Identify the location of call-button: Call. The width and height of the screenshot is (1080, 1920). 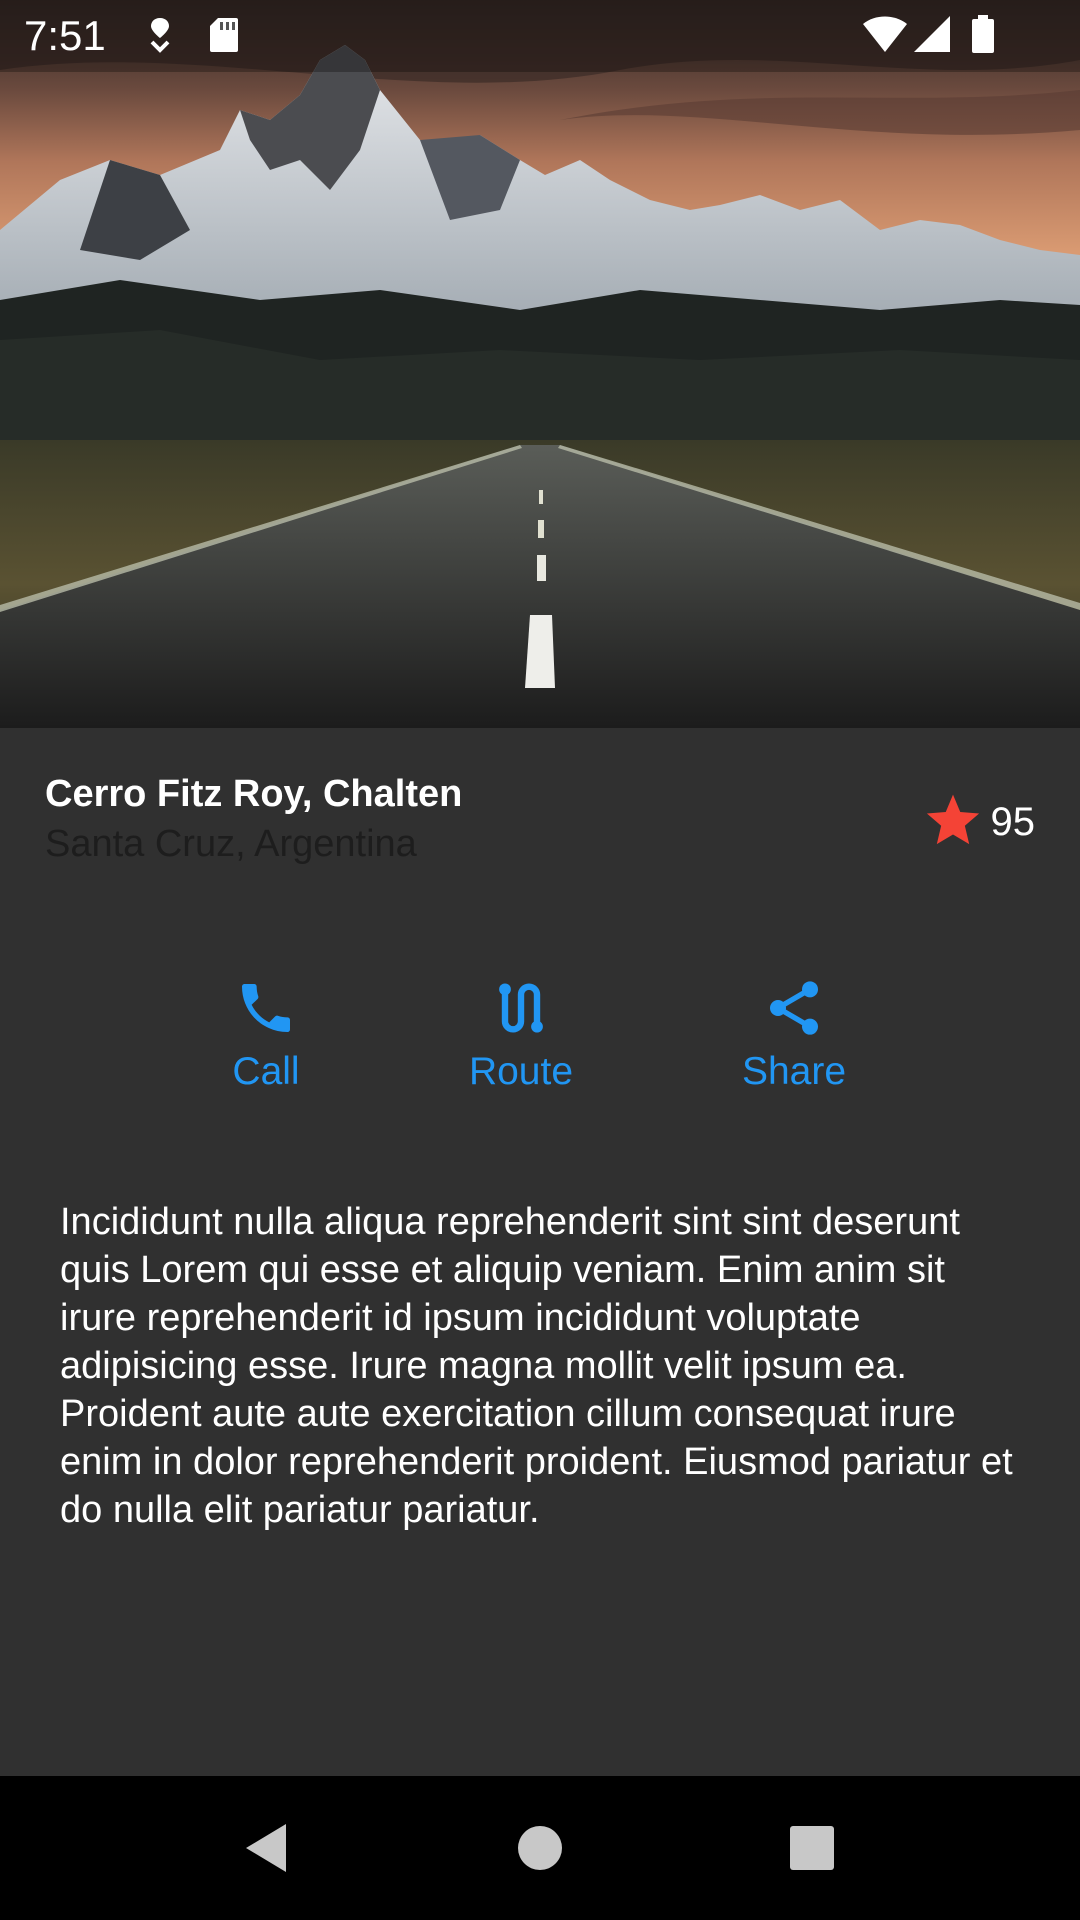
(266, 1036).